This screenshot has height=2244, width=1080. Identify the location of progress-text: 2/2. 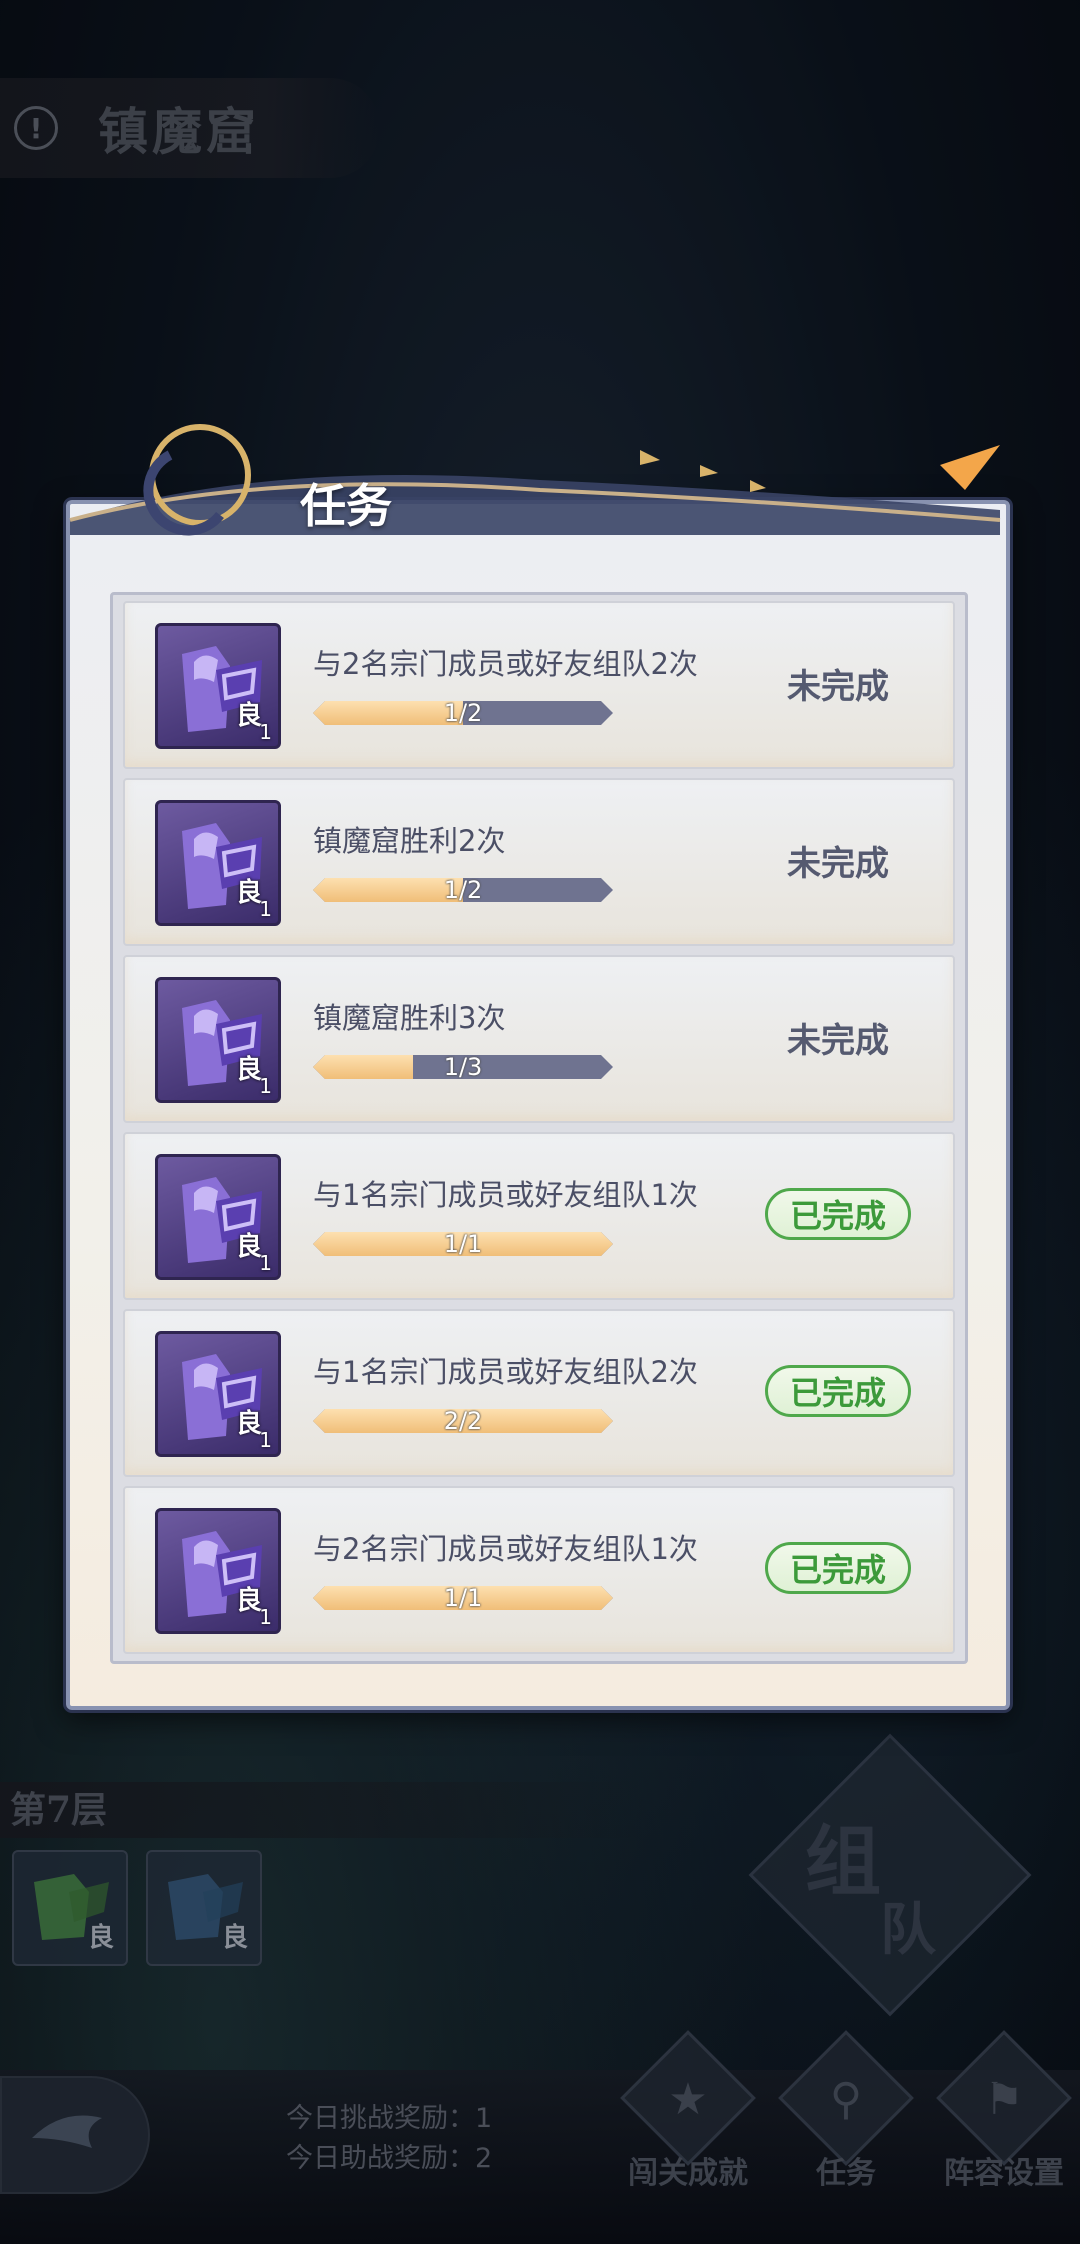
(463, 1421).